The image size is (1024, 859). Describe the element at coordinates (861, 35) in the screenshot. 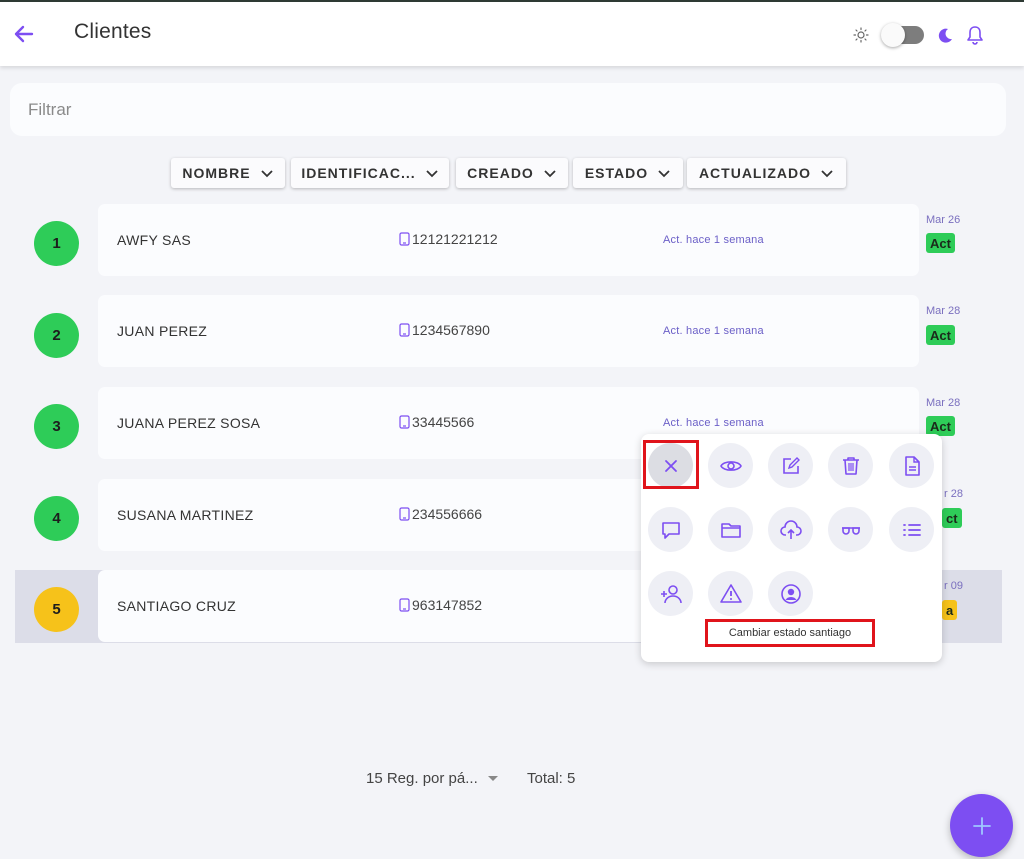

I see `sun-icon` at that location.